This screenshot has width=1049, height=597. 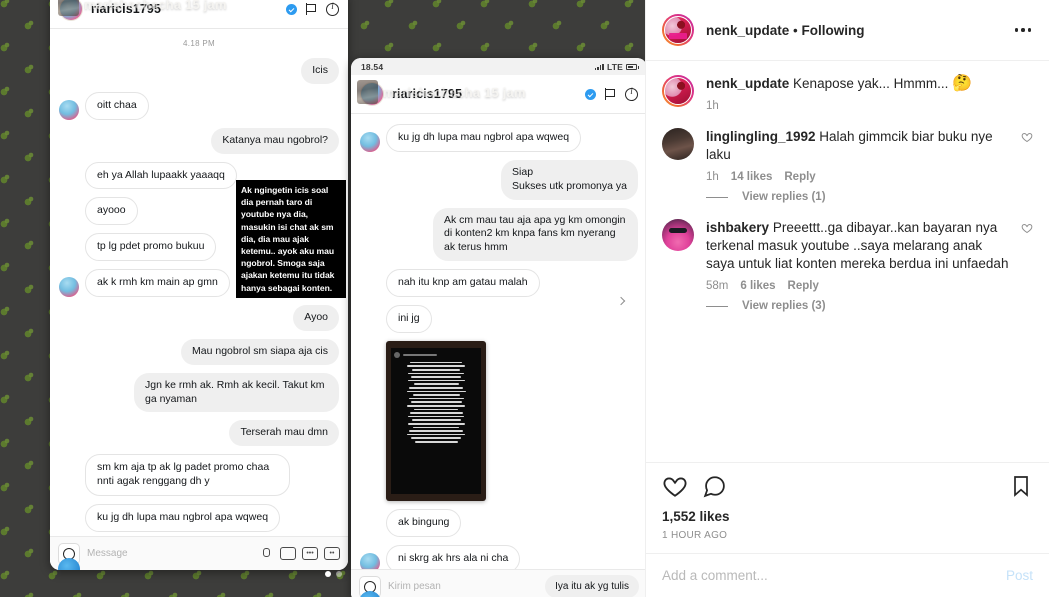 I want to click on post-comment-button: Post, so click(x=1019, y=575).